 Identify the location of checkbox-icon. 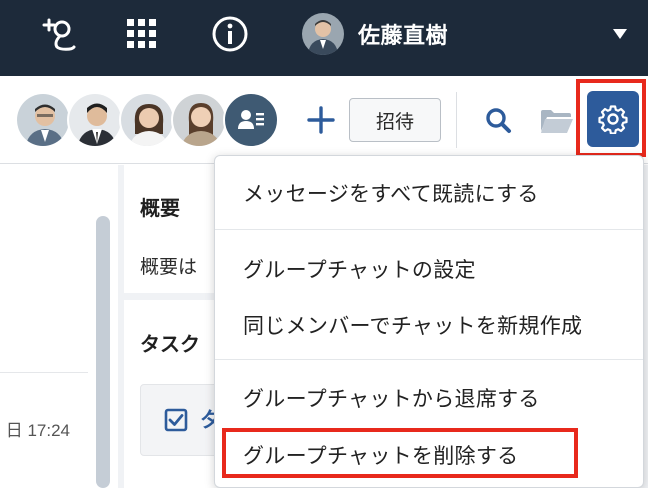
(176, 420).